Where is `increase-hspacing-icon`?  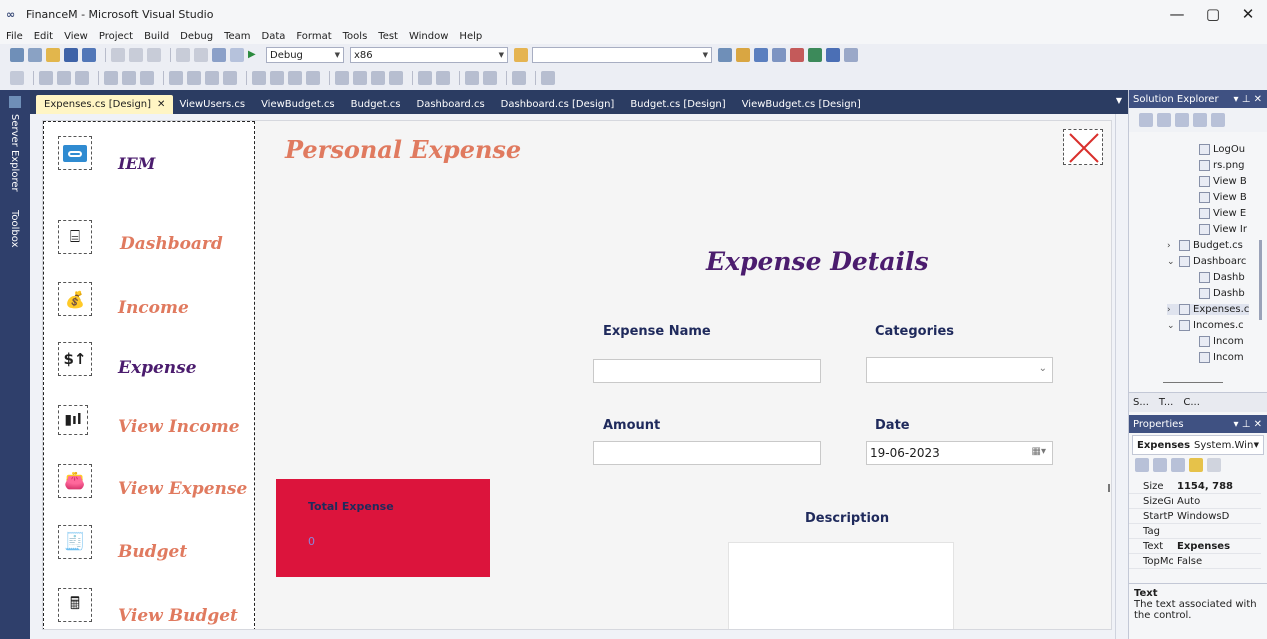 increase-hspacing-icon is located at coordinates (277, 78).